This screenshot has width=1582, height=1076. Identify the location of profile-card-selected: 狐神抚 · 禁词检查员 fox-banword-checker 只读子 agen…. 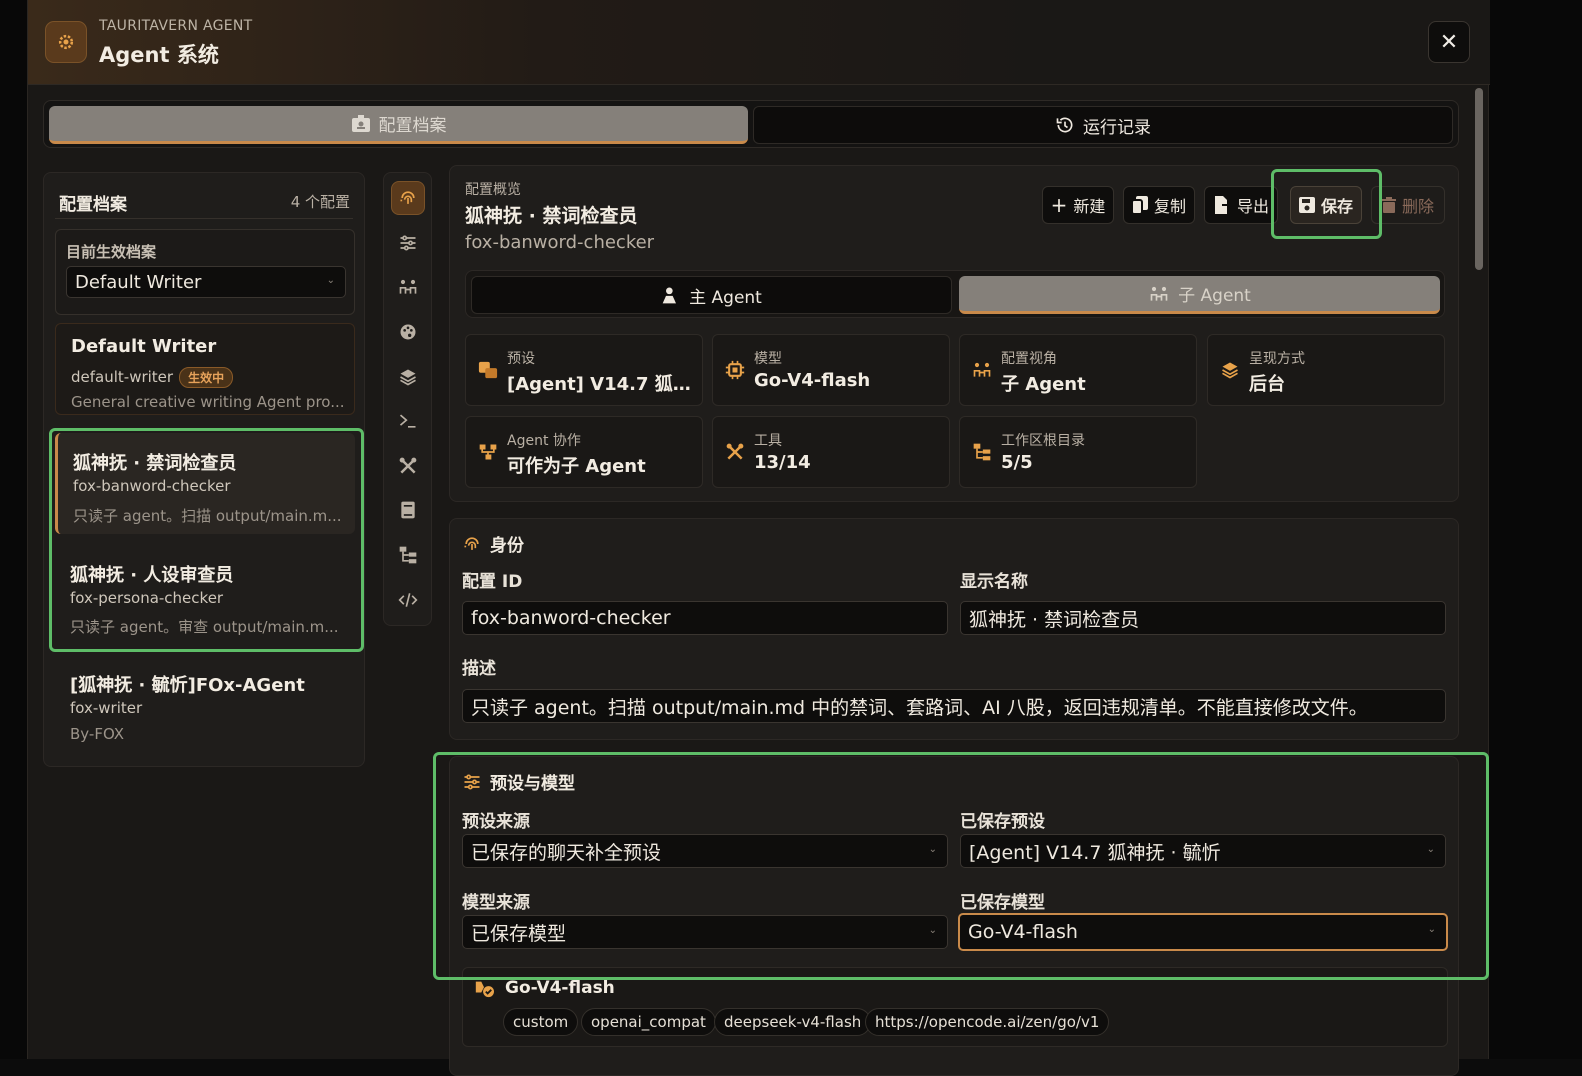
(205, 483).